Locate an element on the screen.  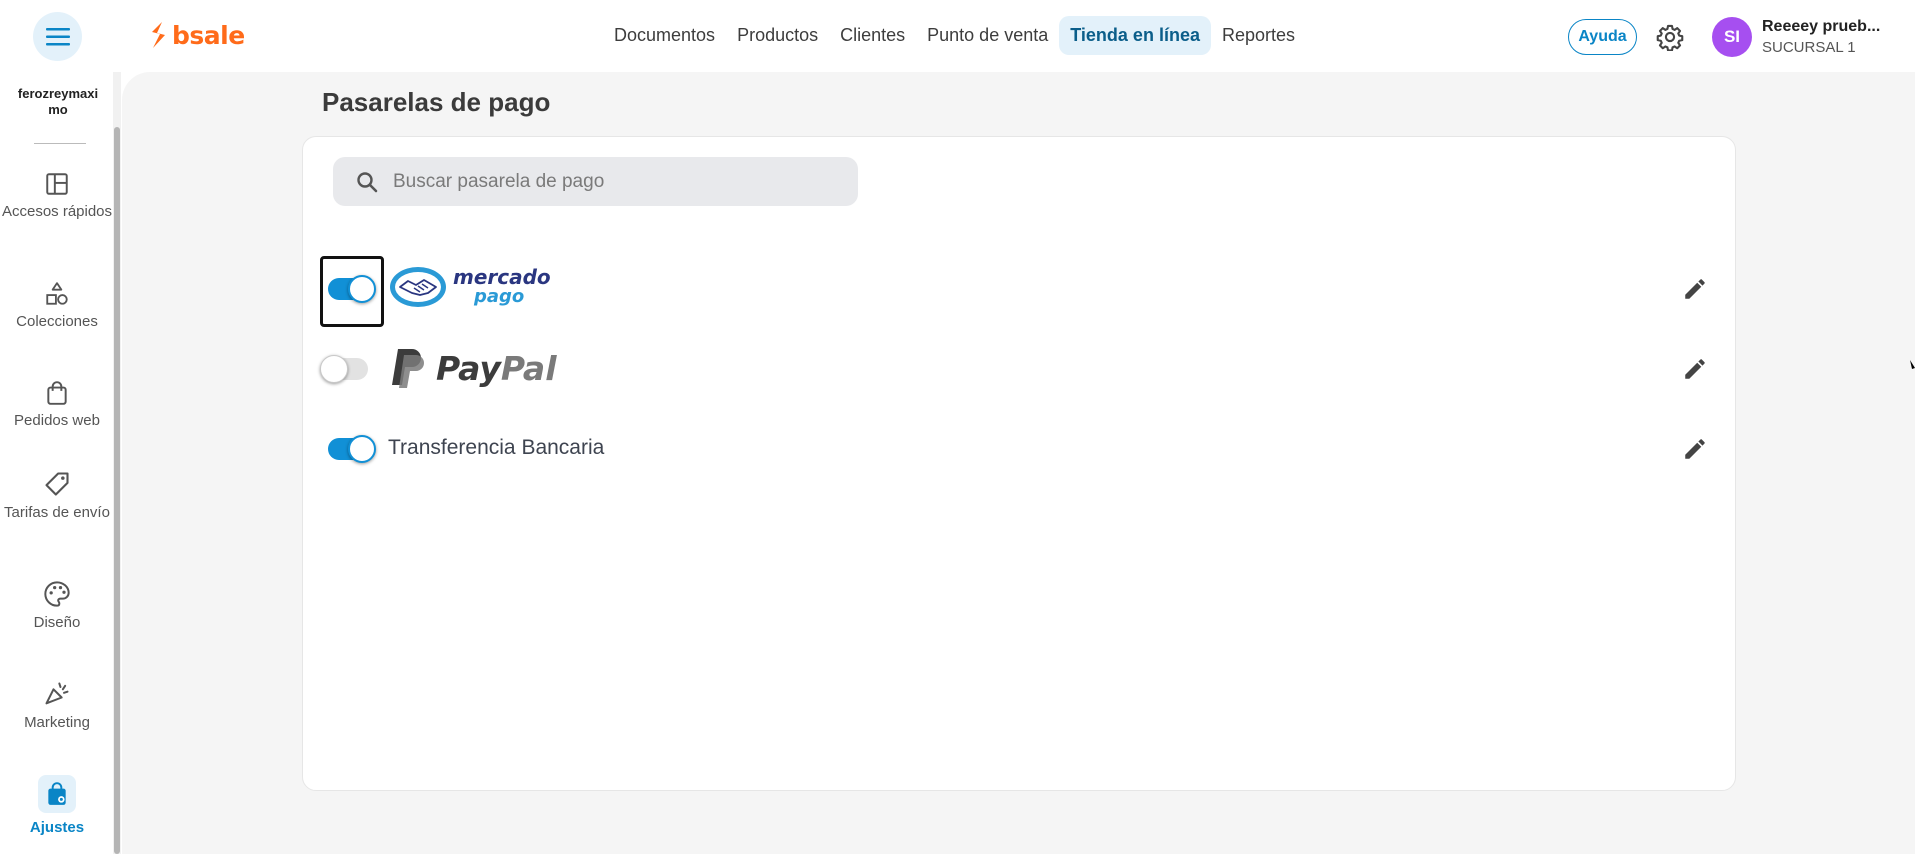
page-title: Pasarelas de pago is located at coordinates (436, 102).